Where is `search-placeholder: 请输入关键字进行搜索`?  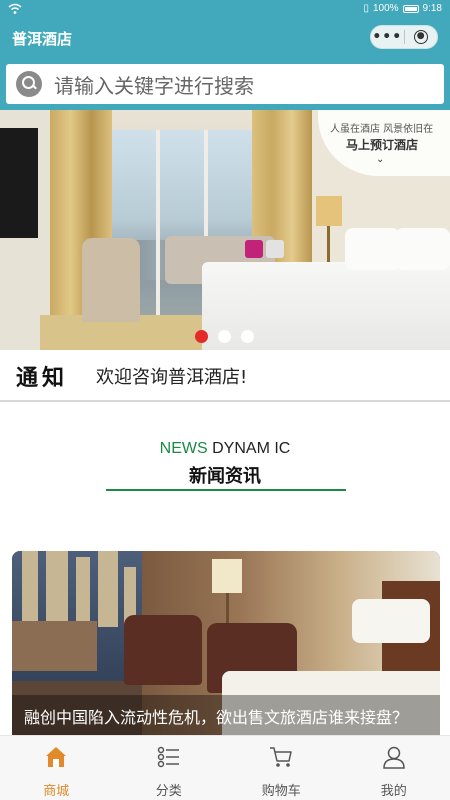 search-placeholder: 请输入关键字进行搜索 is located at coordinates (154, 85).